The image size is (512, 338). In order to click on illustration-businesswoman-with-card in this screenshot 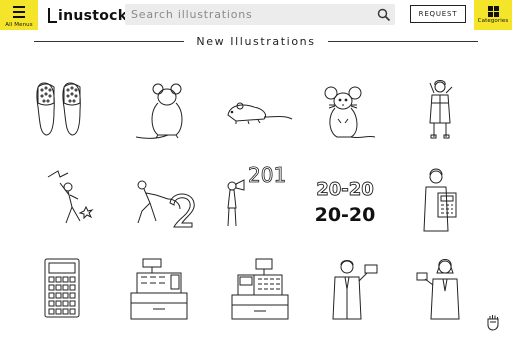, I will do `click(447, 290)`.